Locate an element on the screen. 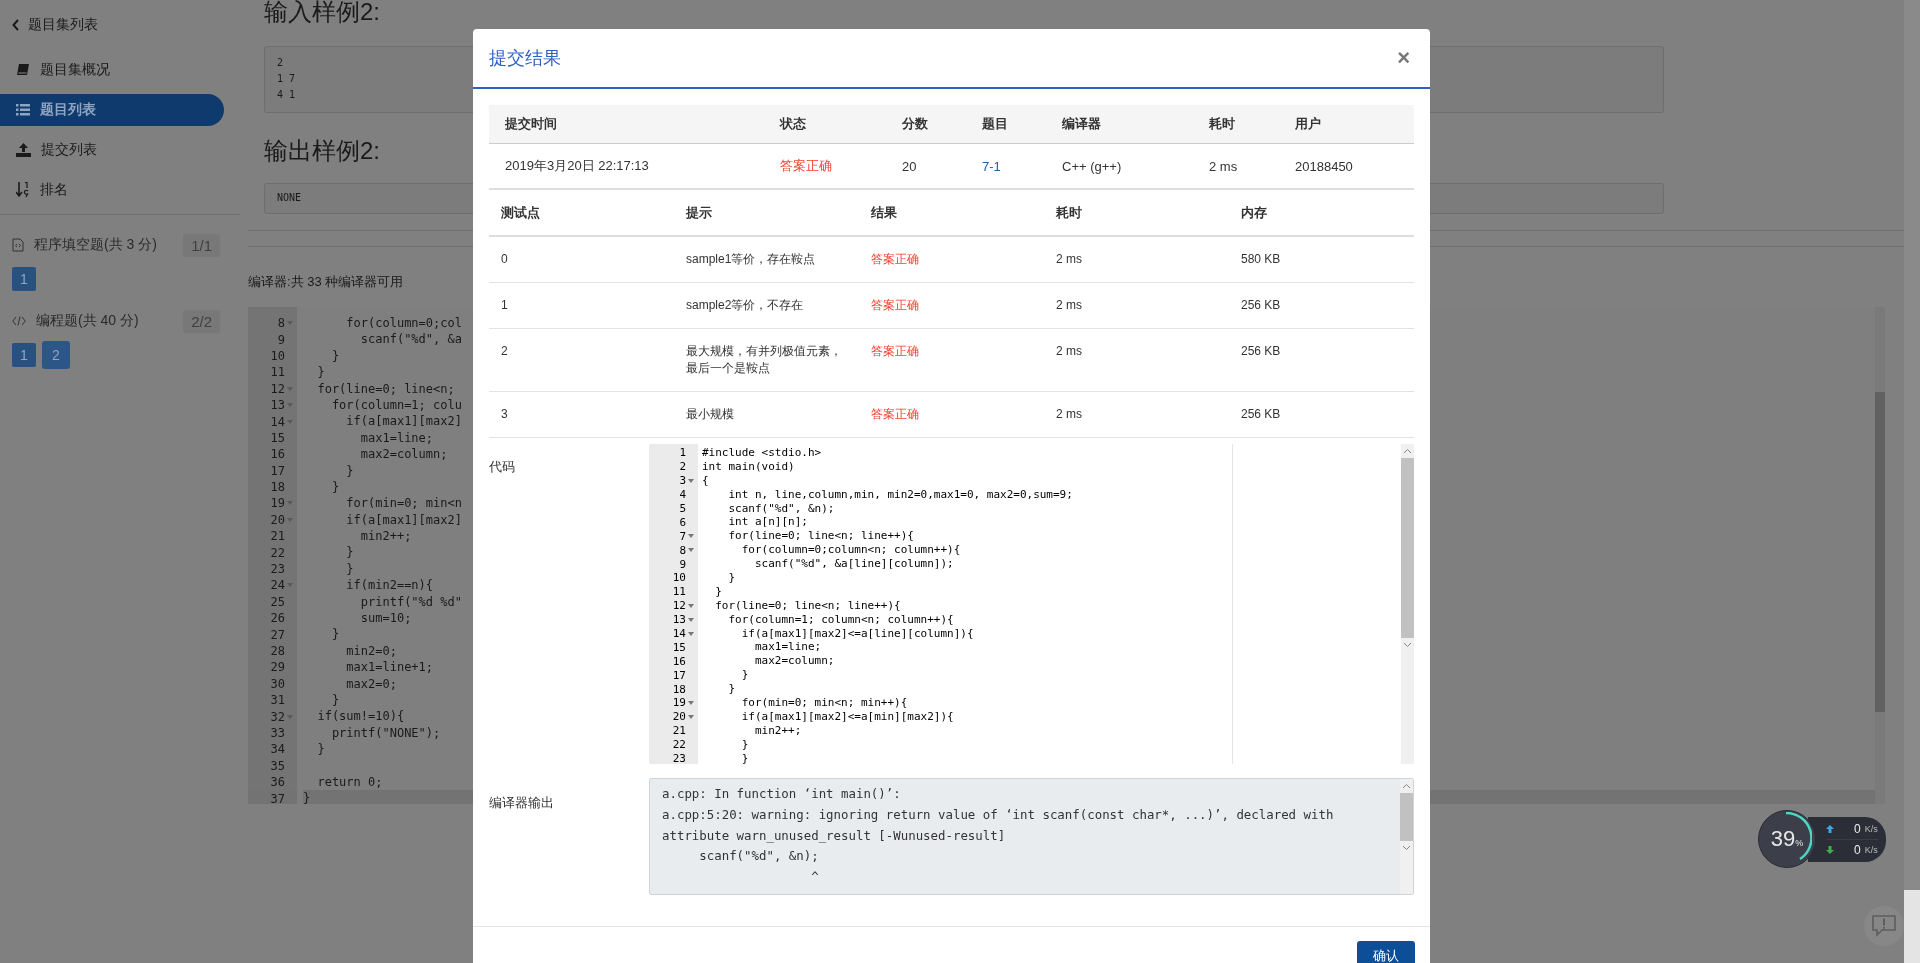  code-line: #include <stdio.h> is located at coordinates (762, 452).